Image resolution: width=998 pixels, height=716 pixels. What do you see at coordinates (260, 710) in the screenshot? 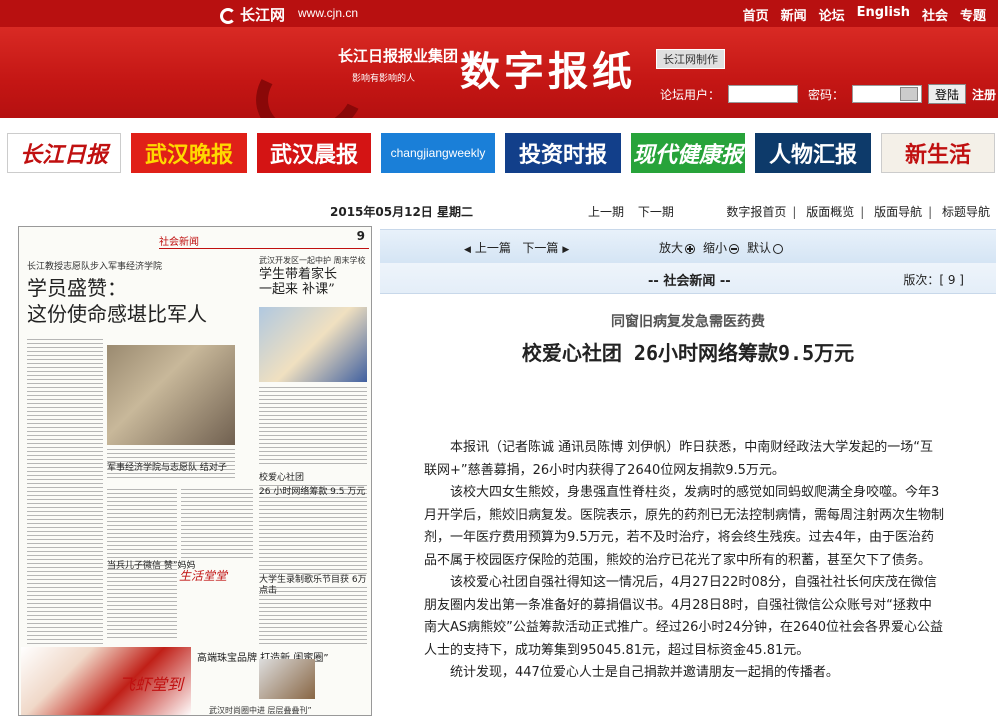
I see `thumb-footer: 武汉时尚圈中进 层层叠叠刊”` at bounding box center [260, 710].